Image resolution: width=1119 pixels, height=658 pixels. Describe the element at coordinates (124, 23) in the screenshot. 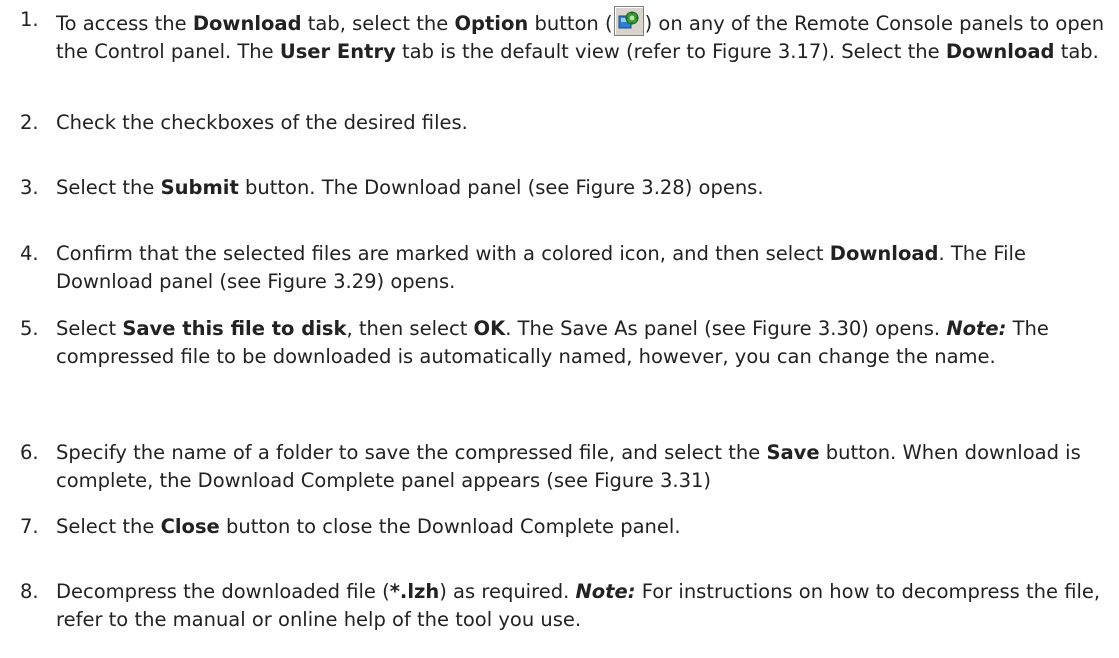

I see `step-text-run: To access the` at that location.